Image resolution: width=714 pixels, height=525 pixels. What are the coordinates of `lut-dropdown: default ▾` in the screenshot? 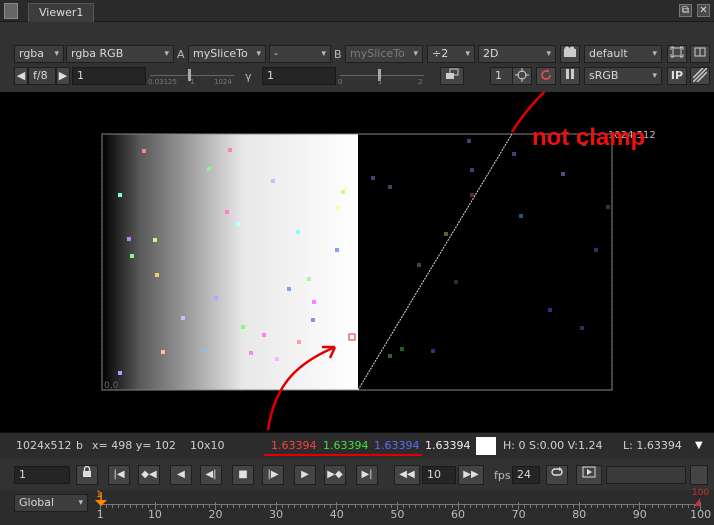 It's located at (623, 54).